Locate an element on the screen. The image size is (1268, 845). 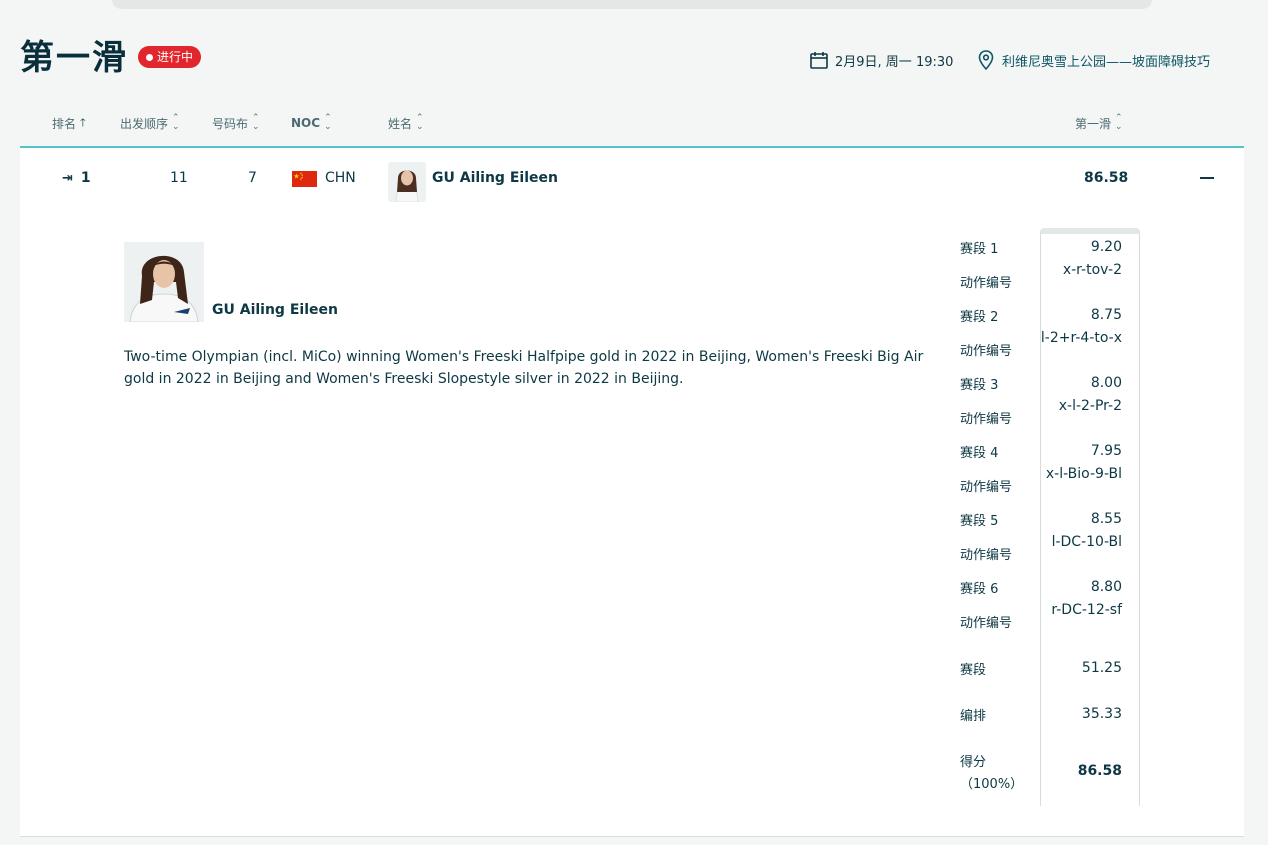
column-rank-label: 排名 is located at coordinates (64, 124).